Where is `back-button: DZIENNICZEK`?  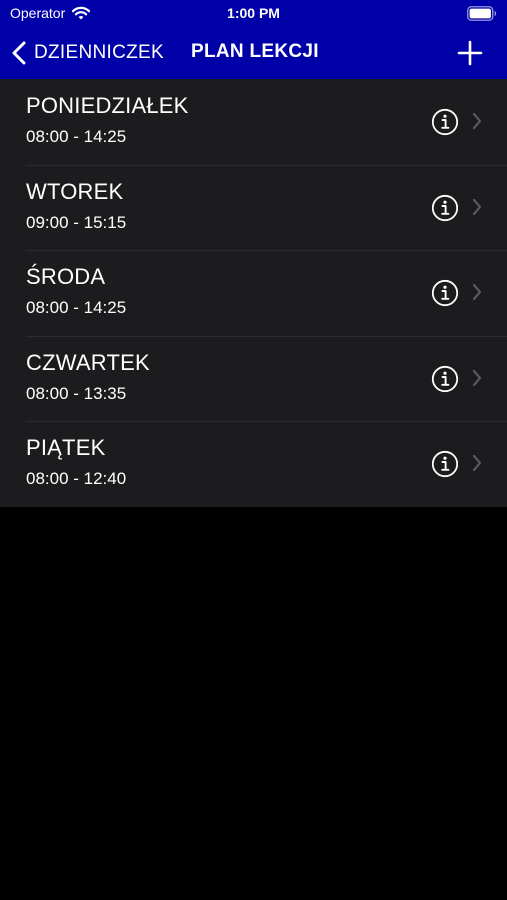 back-button: DZIENNICZEK is located at coordinates (87, 53).